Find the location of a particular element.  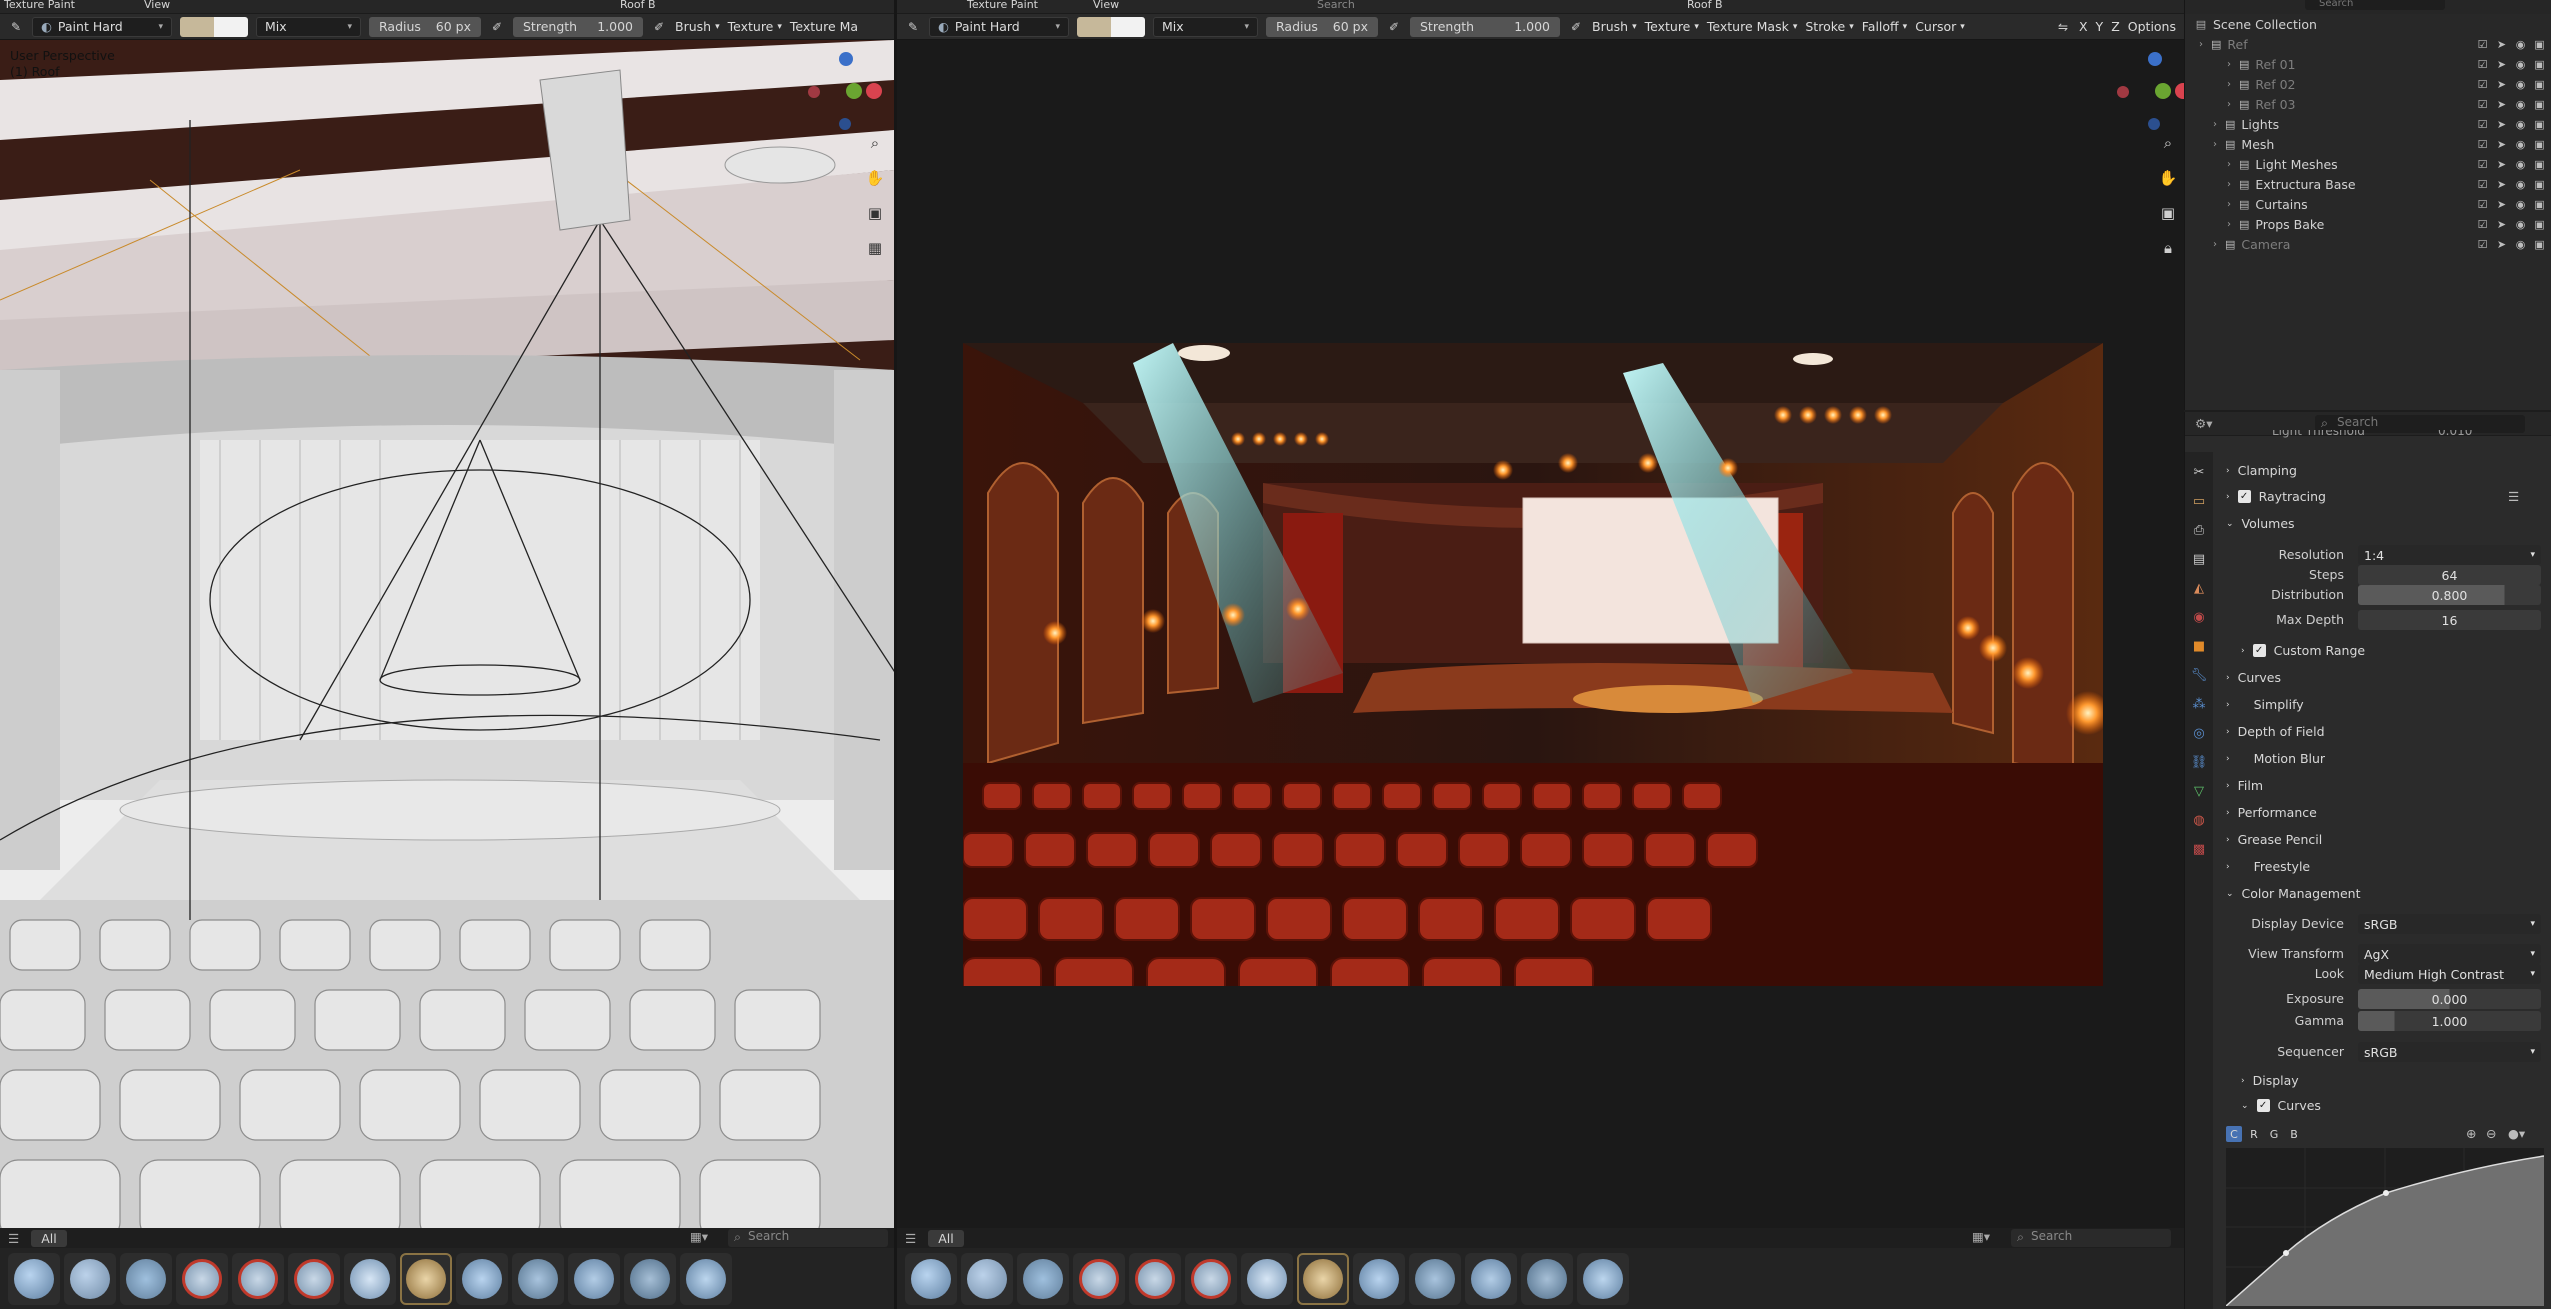

left-texture-menu: Texture ▾ is located at coordinates (755, 26).